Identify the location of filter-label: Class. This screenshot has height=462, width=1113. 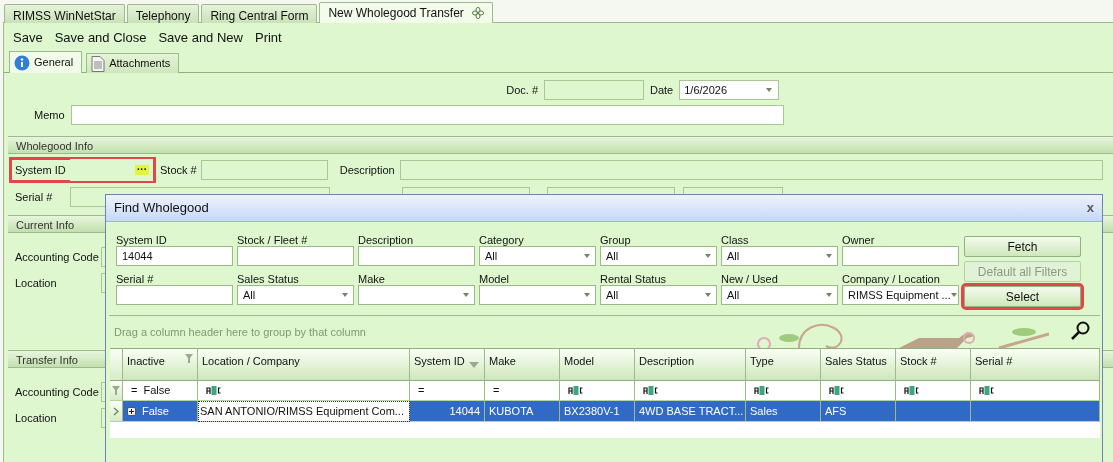
(735, 239).